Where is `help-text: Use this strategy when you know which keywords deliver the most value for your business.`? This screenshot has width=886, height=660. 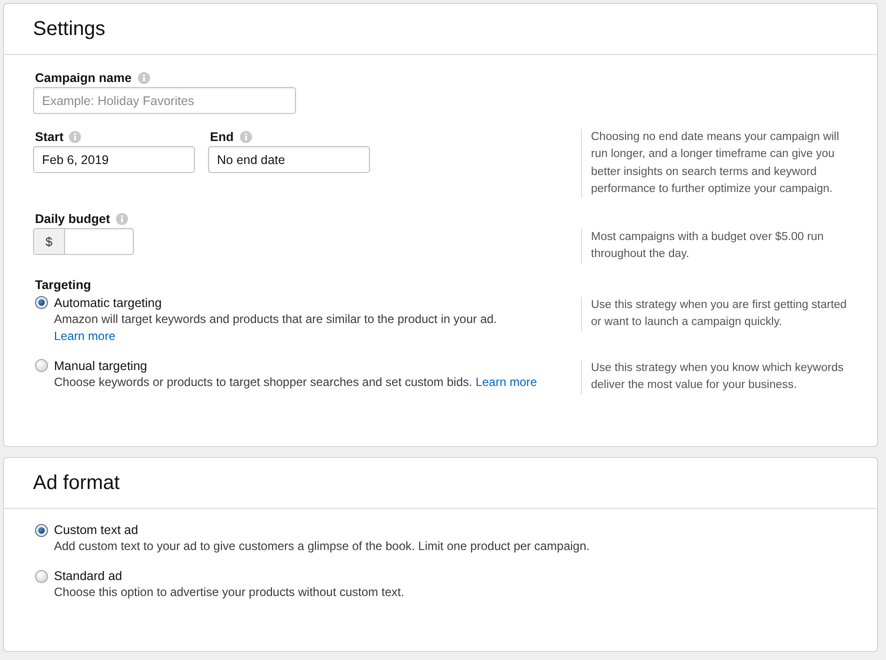
help-text: Use this strategy when you know which keywords deliver the most value for your business. is located at coordinates (714, 377).